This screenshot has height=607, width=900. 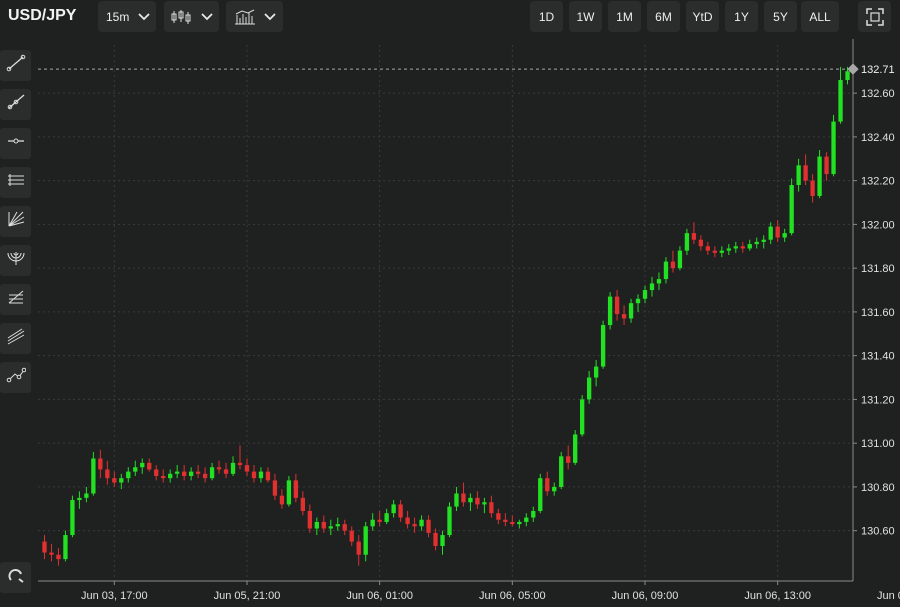 What do you see at coordinates (663, 16) in the screenshot?
I see `range-button-6m: 6M` at bounding box center [663, 16].